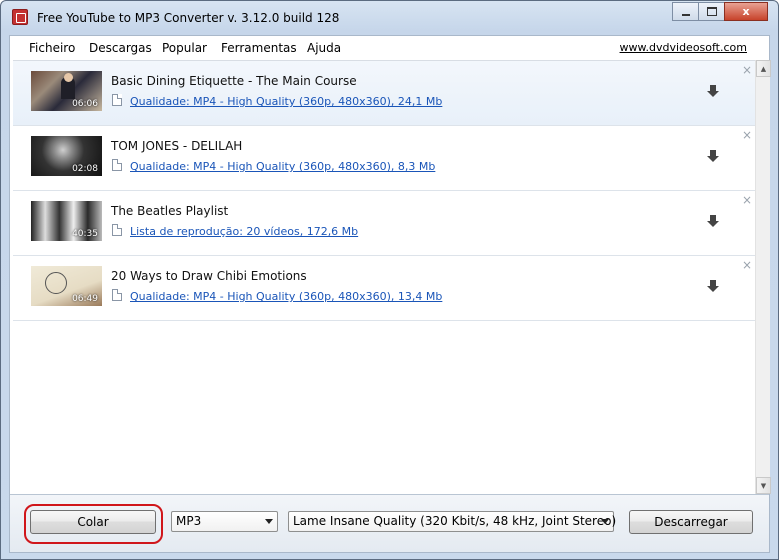 The image size is (779, 560). What do you see at coordinates (85, 169) in the screenshot?
I see `video-duration: 02:08` at bounding box center [85, 169].